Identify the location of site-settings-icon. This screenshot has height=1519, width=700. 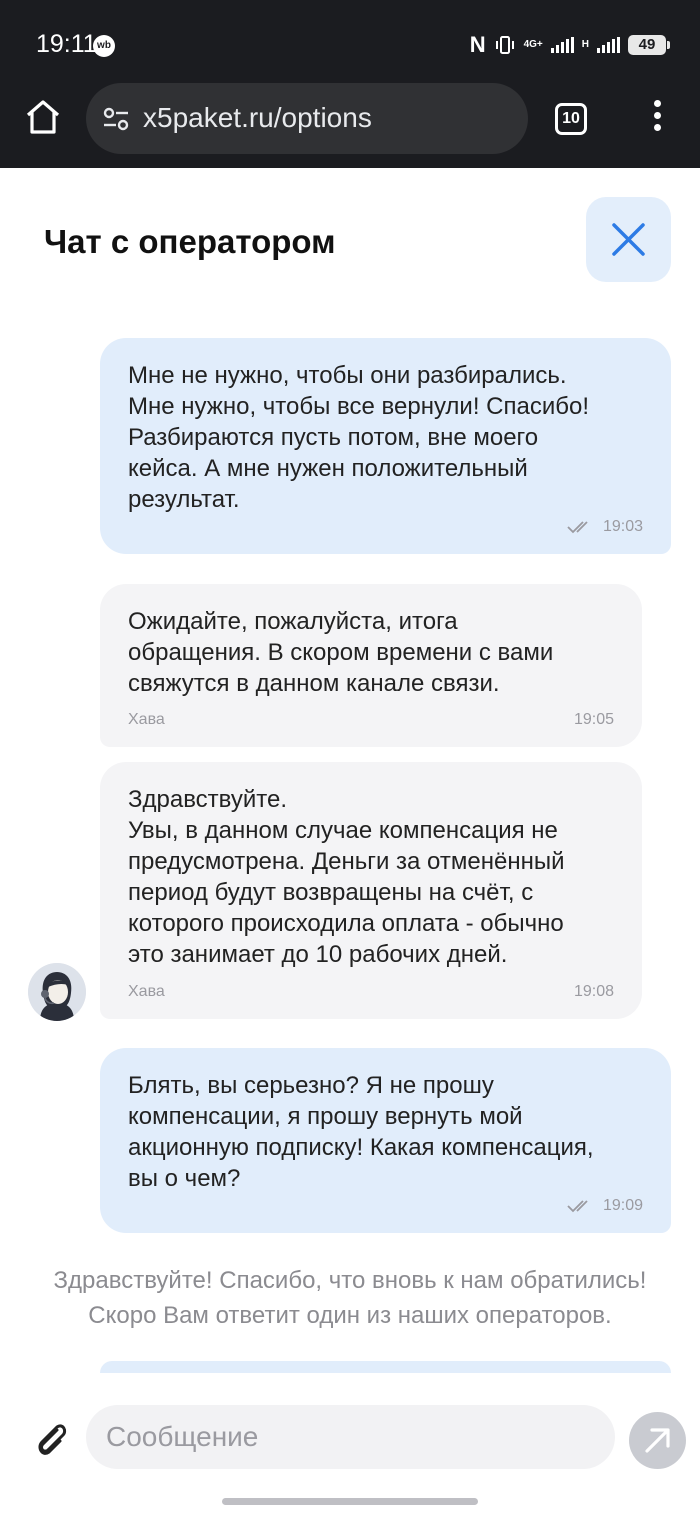
(116, 119).